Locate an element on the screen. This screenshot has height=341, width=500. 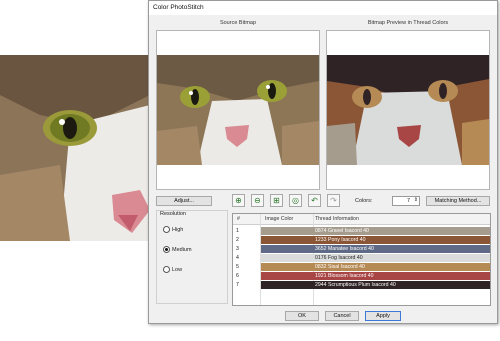
table-row: 5 0832 Sisal Isacord 40 is located at coordinates (361, 267).